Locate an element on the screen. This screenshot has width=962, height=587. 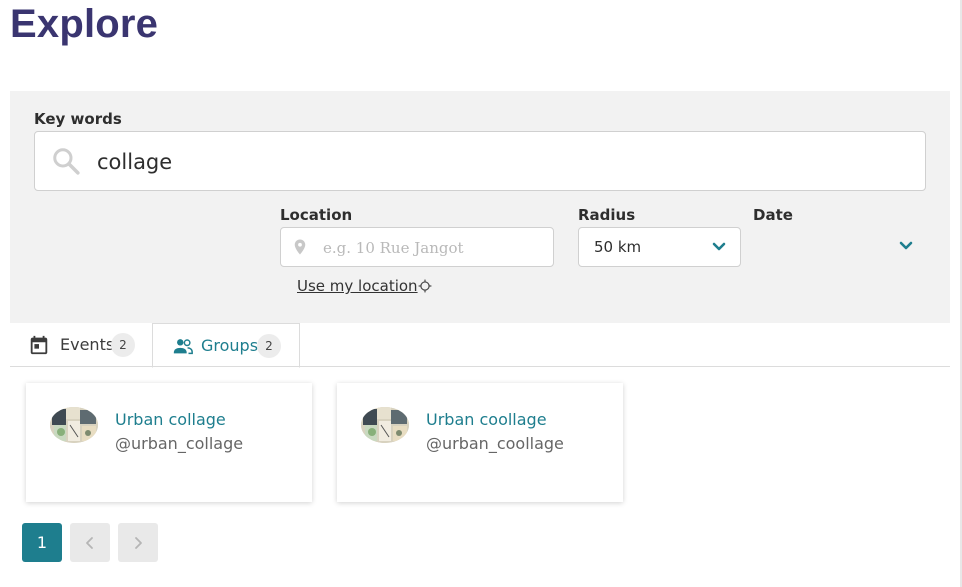
crosshair-icon is located at coordinates (425, 286).